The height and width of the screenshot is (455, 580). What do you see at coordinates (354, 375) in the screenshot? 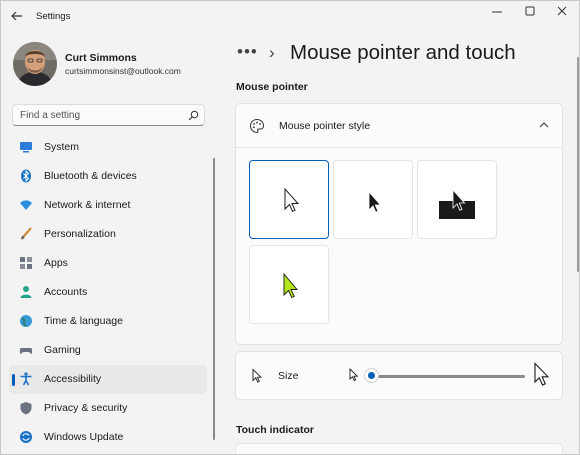
I see `small-pointer-icon` at bounding box center [354, 375].